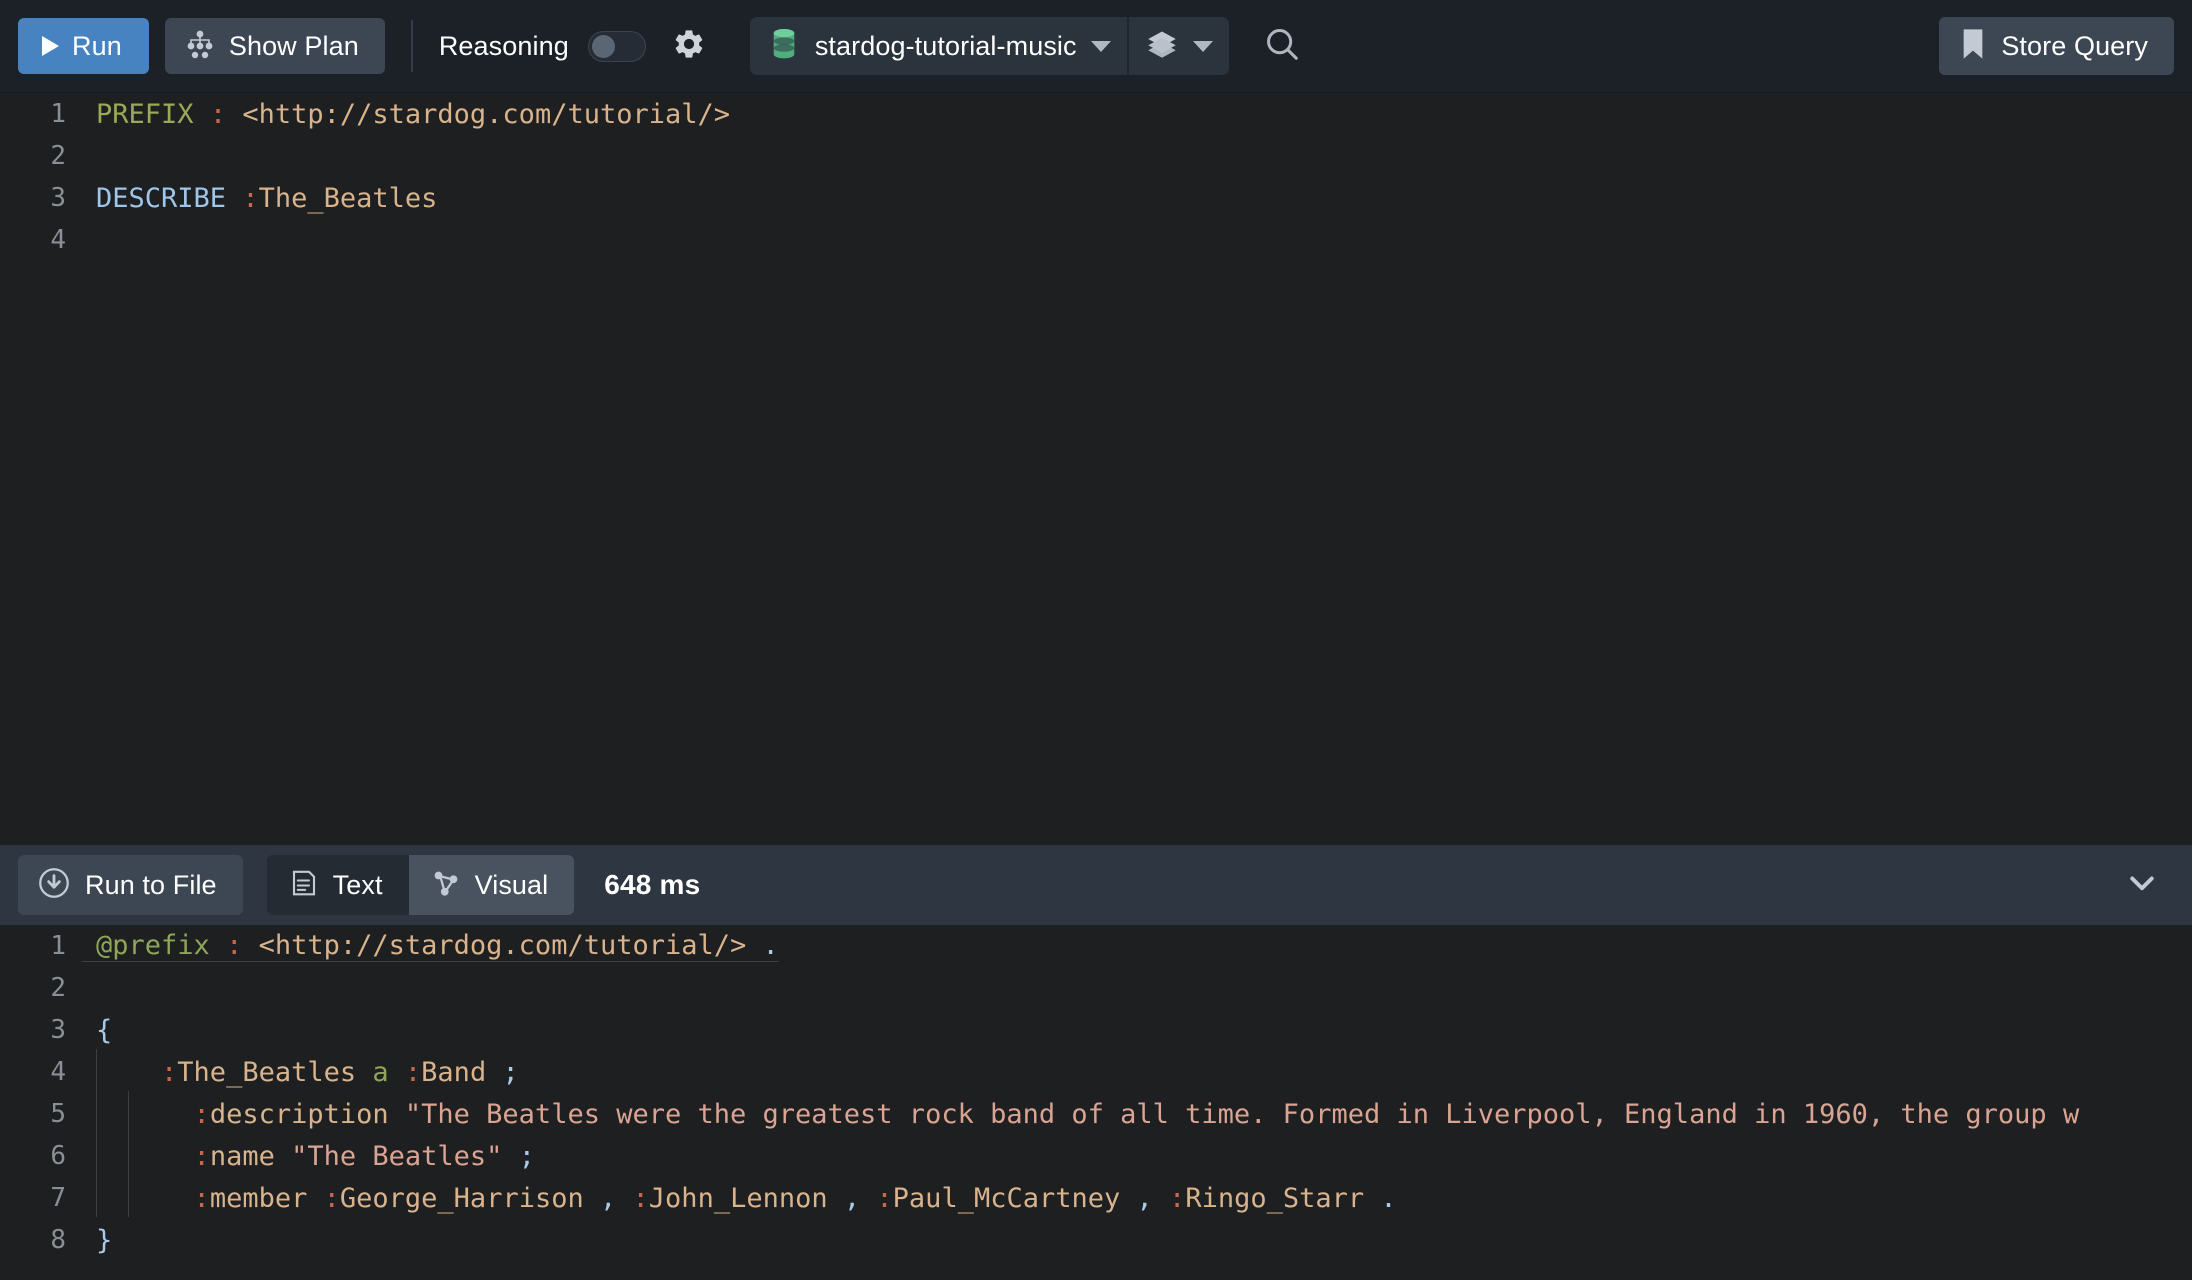 Image resolution: width=2192 pixels, height=1280 pixels. I want to click on database-icon, so click(784, 46).